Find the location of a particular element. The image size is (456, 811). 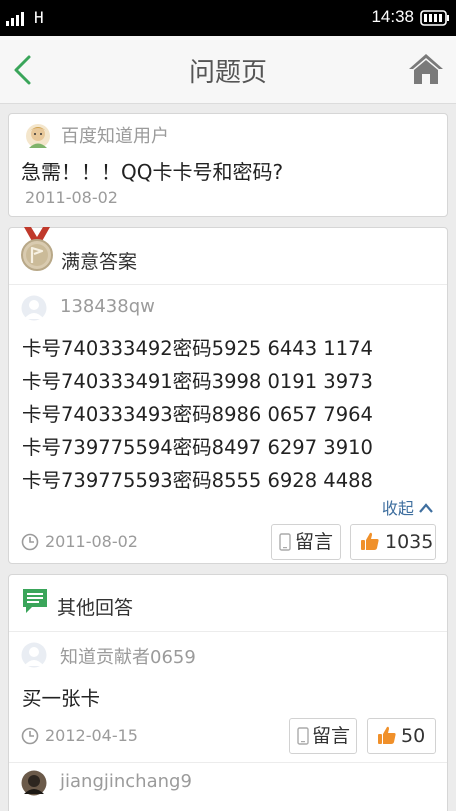

medal-icon is located at coordinates (37, 249).